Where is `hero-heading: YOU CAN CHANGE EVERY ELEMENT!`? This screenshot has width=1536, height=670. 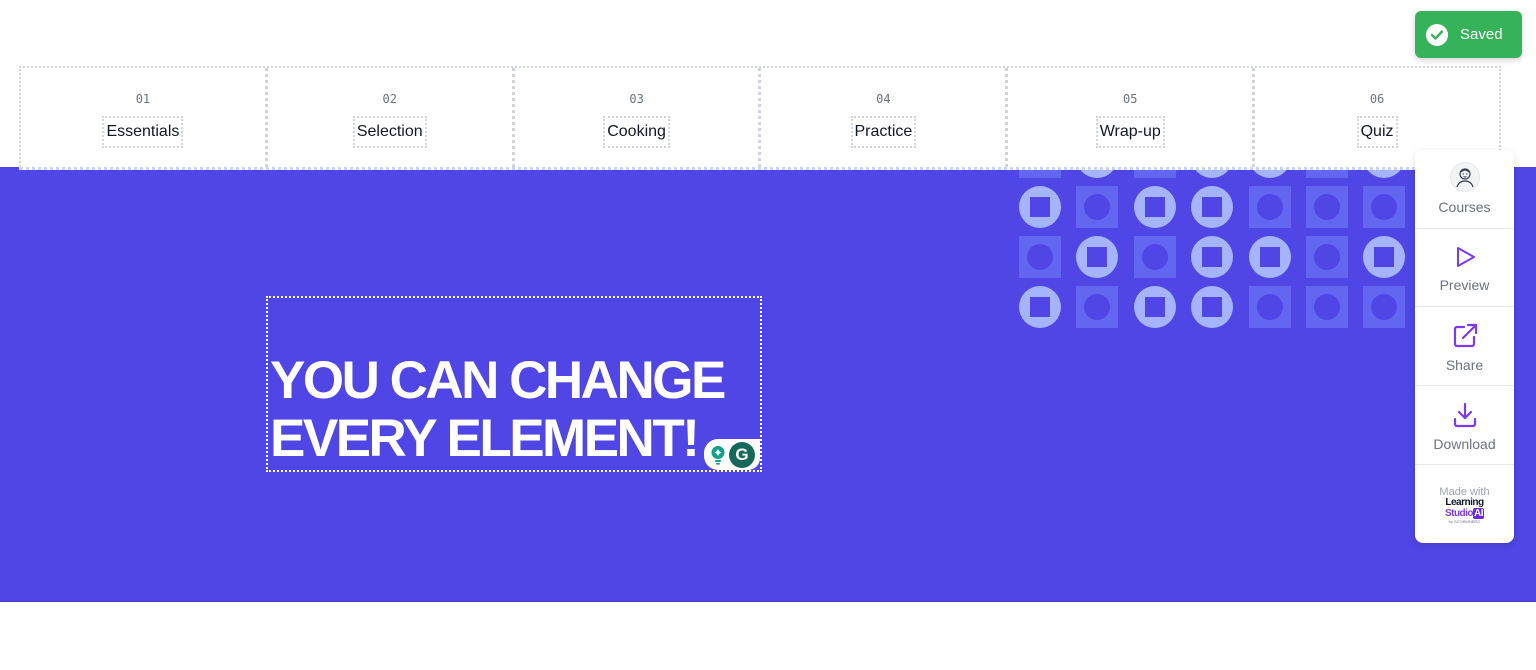
hero-heading: YOU CAN CHANGE EVERY ELEMENT! is located at coordinates (498, 409).